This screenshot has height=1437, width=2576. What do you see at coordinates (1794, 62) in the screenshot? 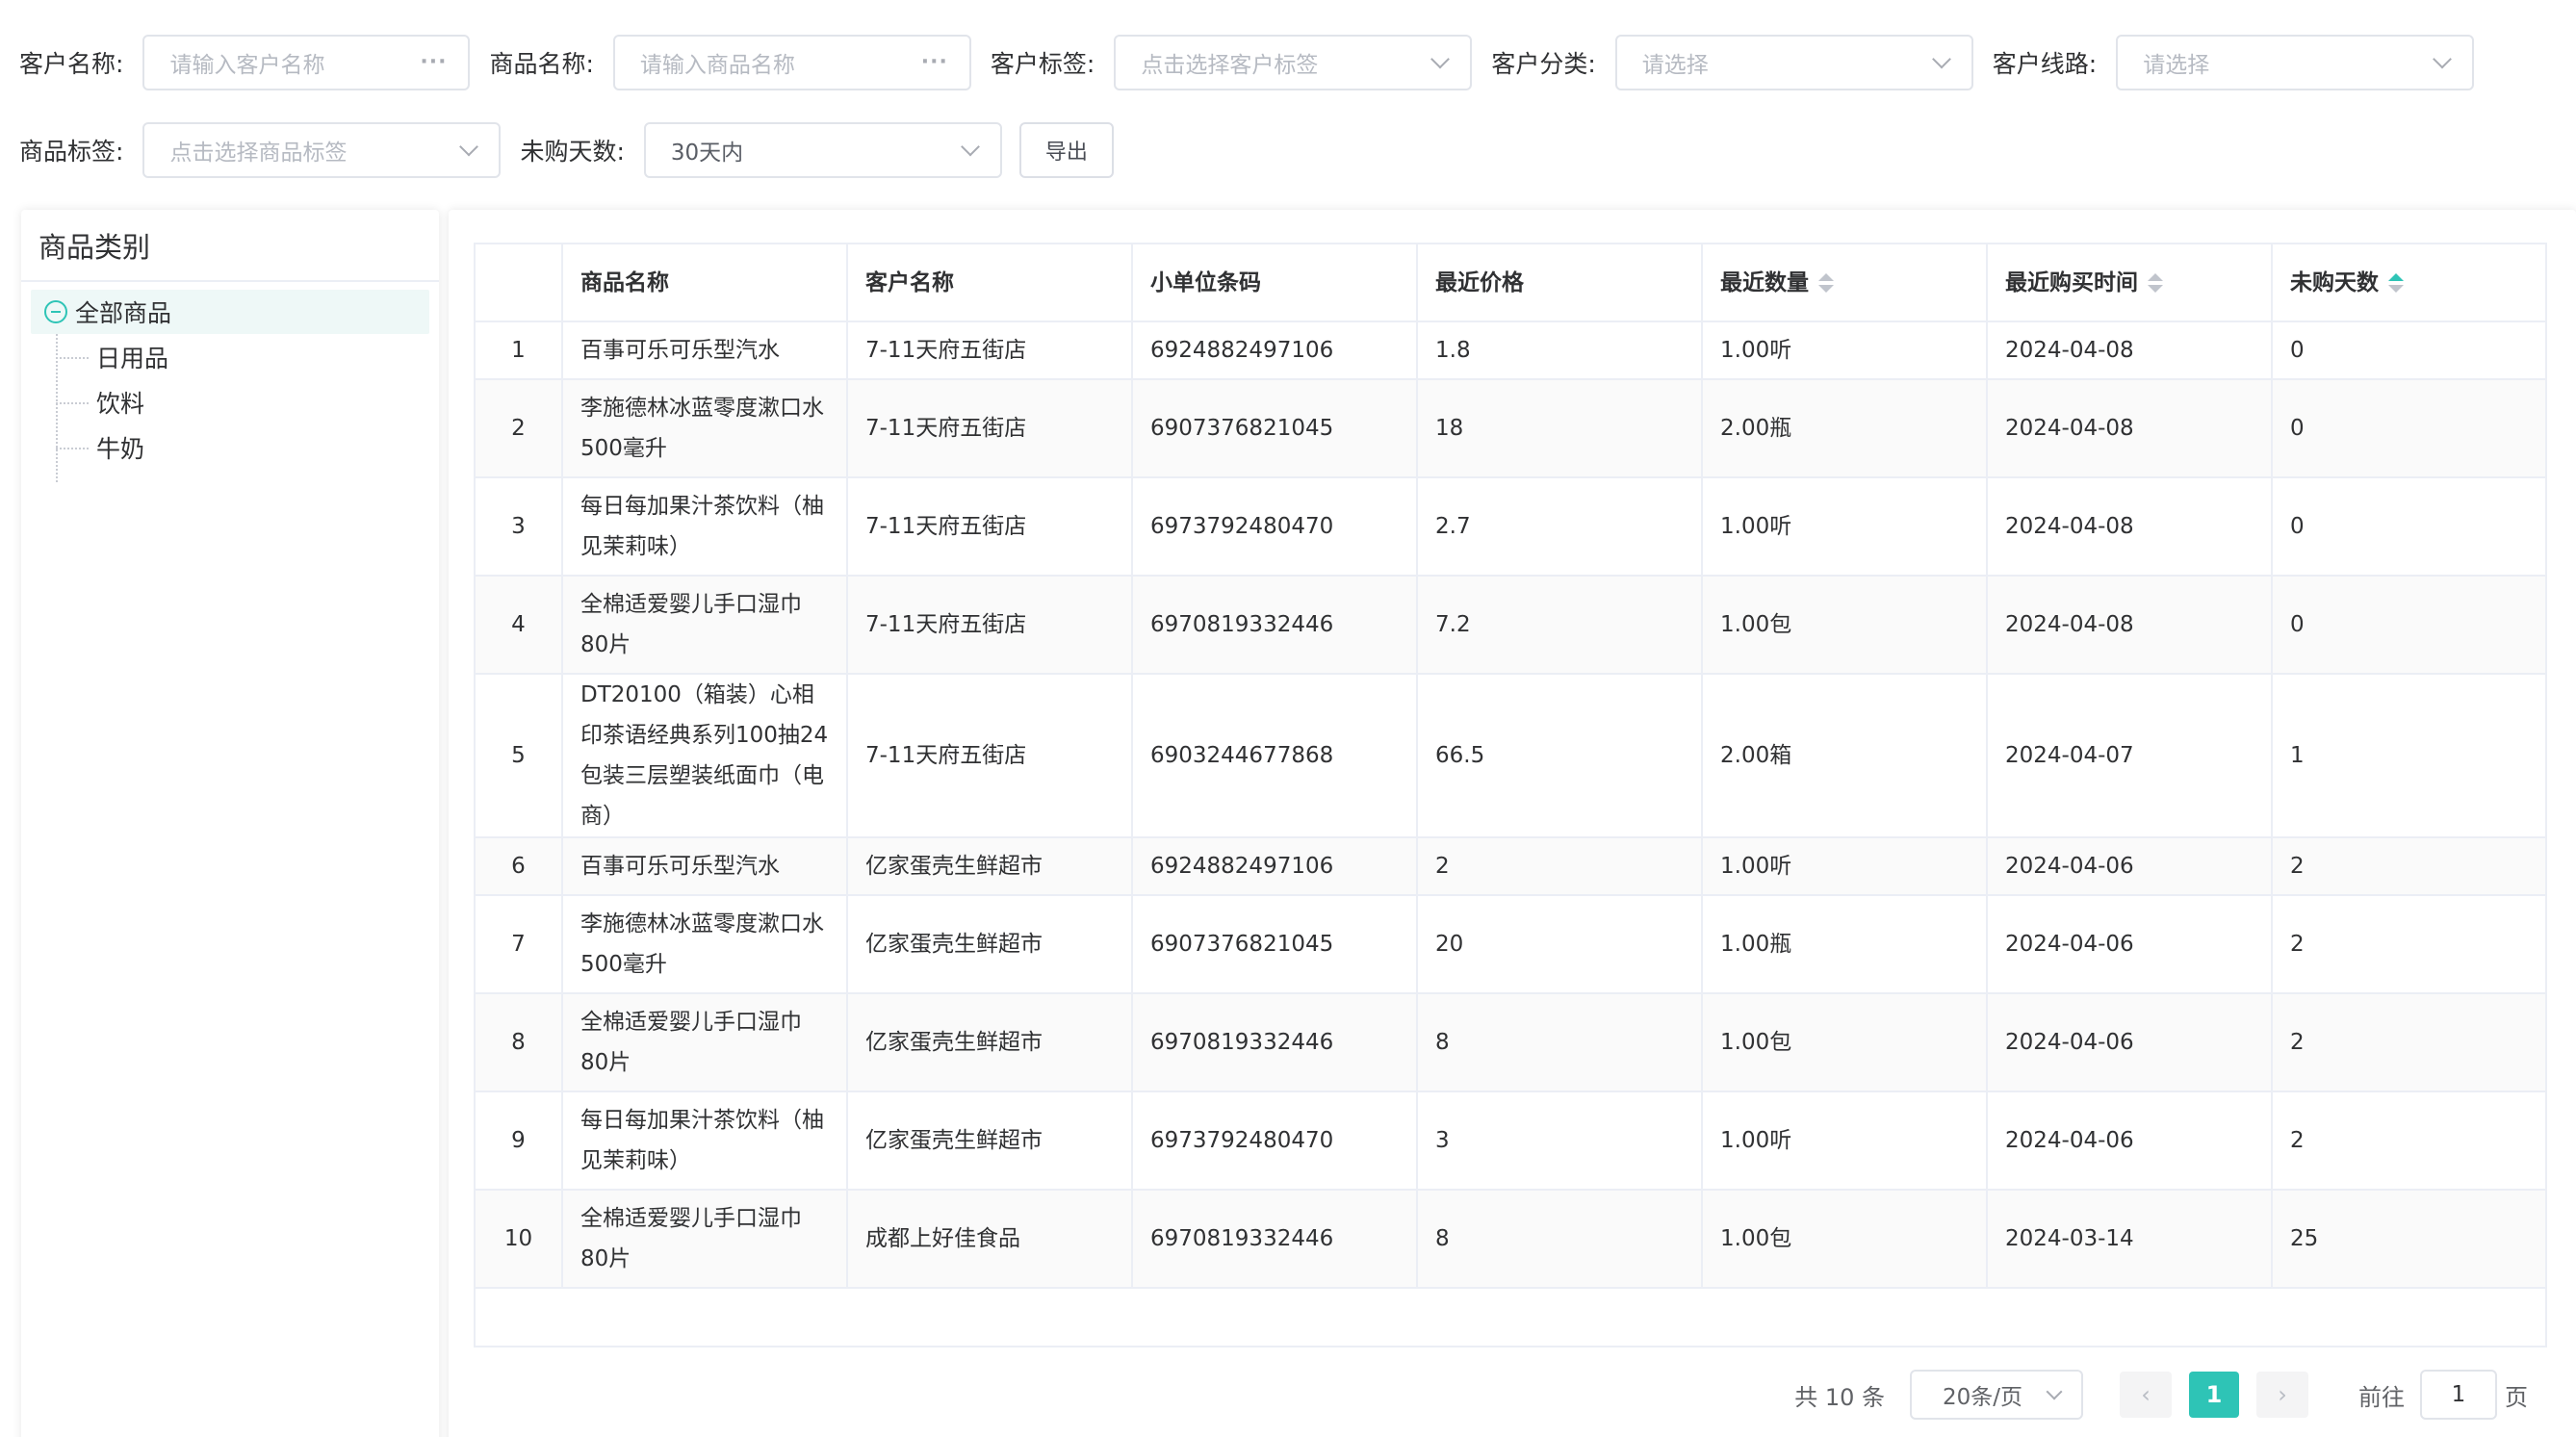
I see `customer-category-select: 请选择` at bounding box center [1794, 62].